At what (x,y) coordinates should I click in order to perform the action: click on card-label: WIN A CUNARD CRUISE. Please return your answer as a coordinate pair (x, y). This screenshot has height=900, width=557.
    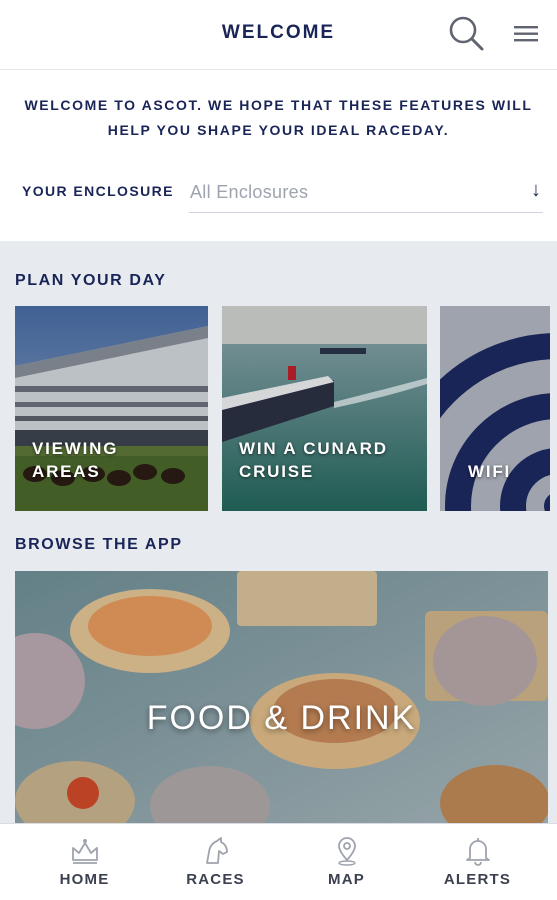
    Looking at the image, I should click on (313, 460).